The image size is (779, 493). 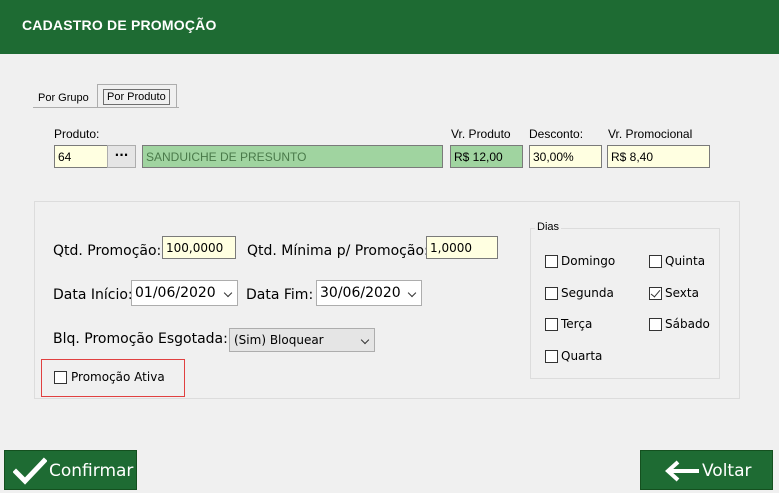 I want to click on tab-por-produto-label: Por Produto, so click(x=136, y=97).